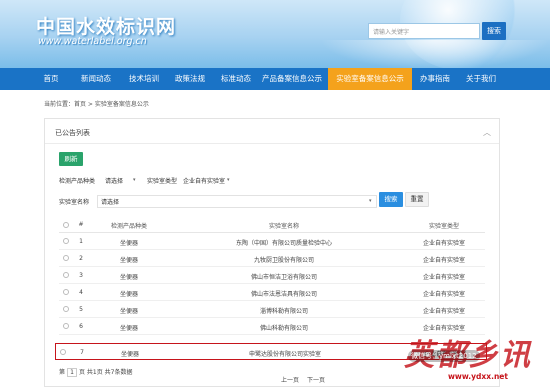  Describe the element at coordinates (435, 79) in the screenshot. I see `nav-item-guide: 办事指南` at that location.